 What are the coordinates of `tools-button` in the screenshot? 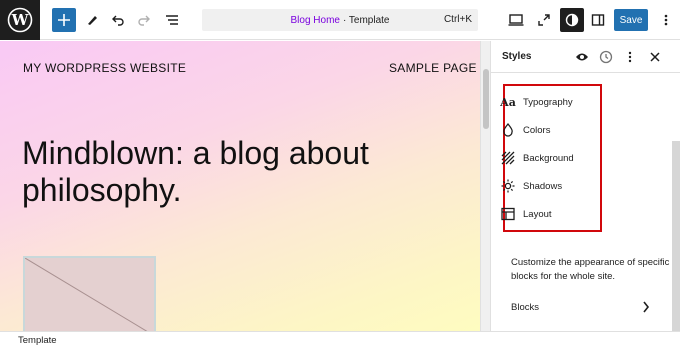 It's located at (92, 20).